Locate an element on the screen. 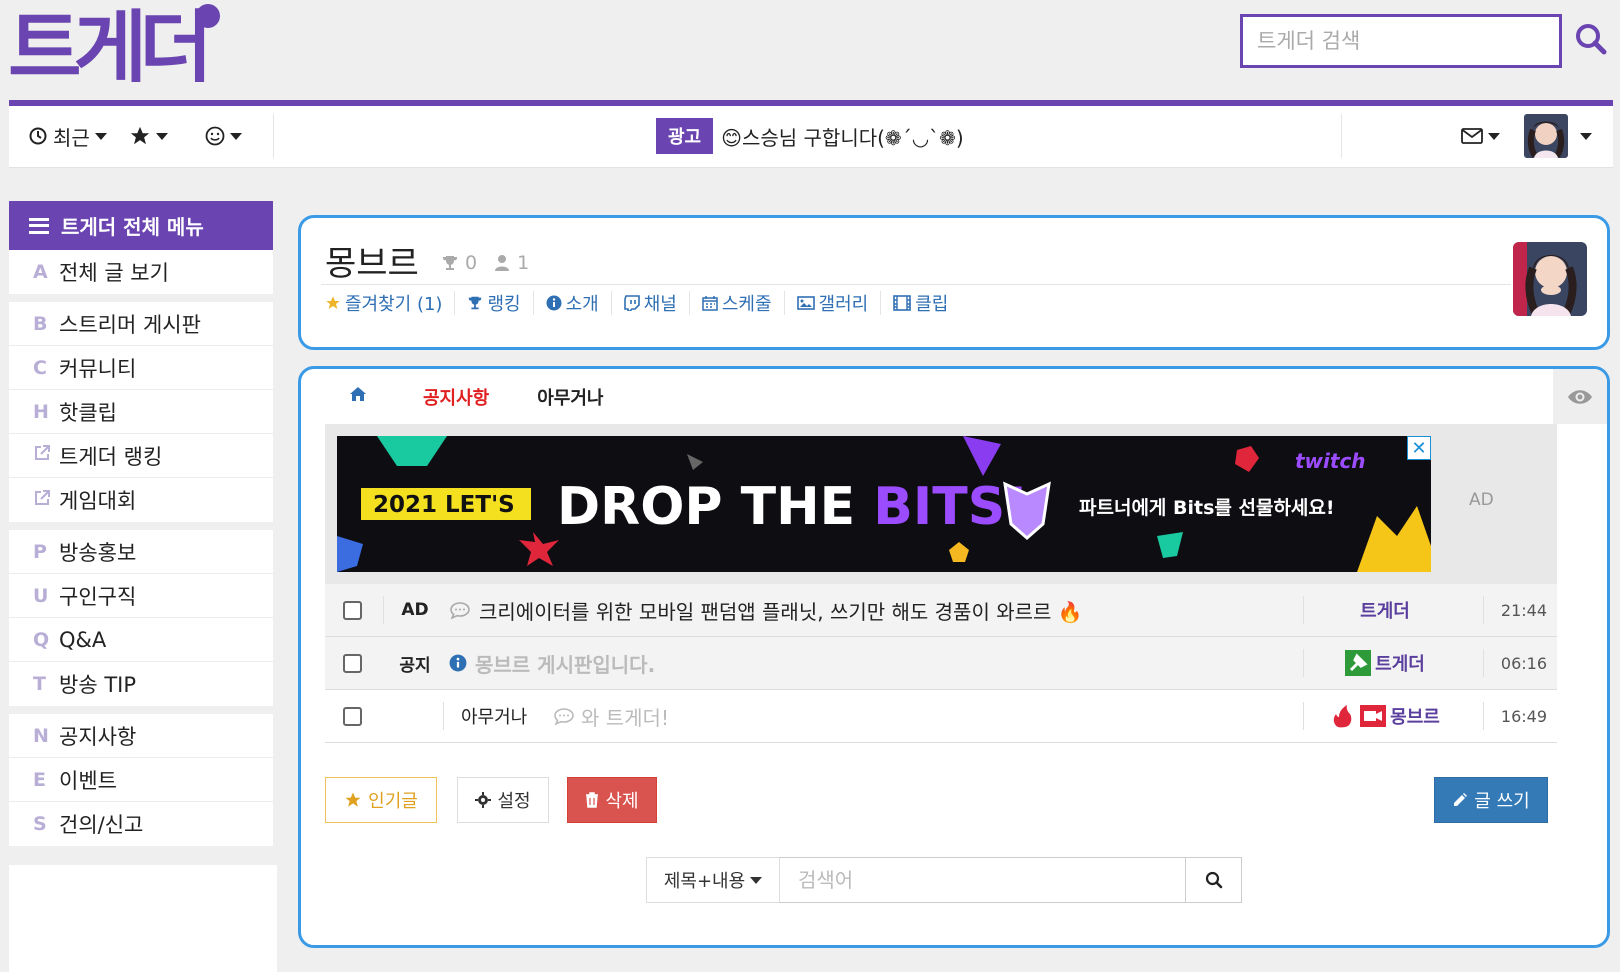 This screenshot has width=1620, height=972. avatar is located at coordinates (1546, 136).